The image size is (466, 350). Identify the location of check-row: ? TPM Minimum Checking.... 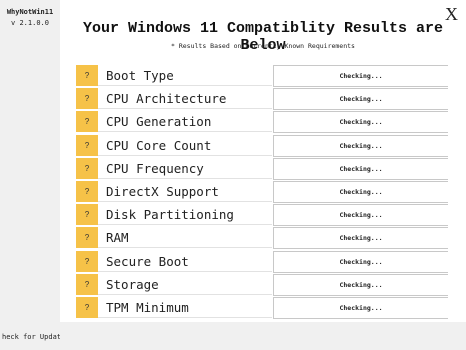
(233, 308).